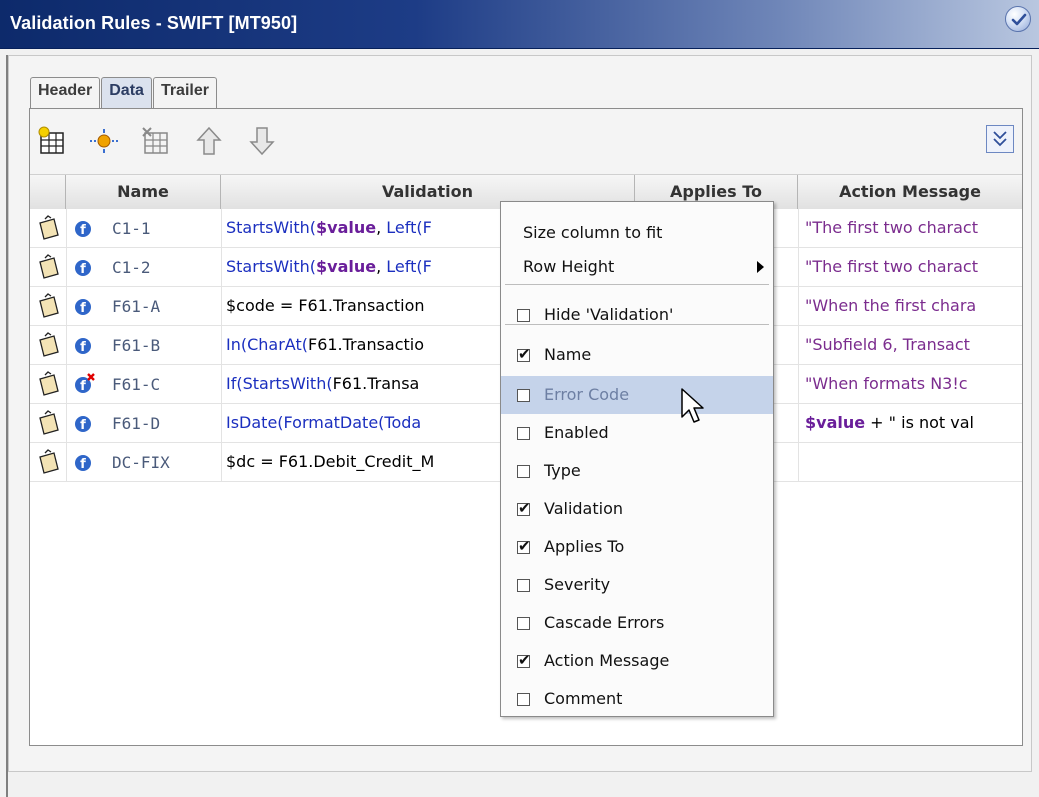  What do you see at coordinates (637, 355) in the screenshot?
I see `menu-item-name: Name` at bounding box center [637, 355].